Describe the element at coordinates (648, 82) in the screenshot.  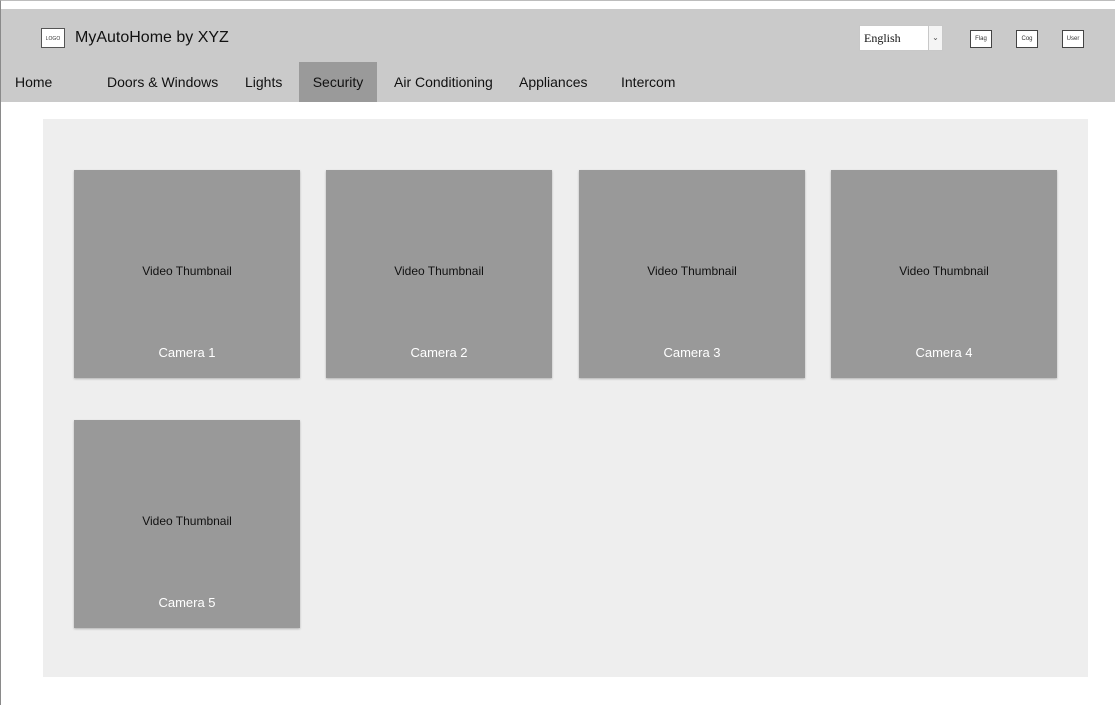
I see `nav-item-intercom: Intercom` at that location.